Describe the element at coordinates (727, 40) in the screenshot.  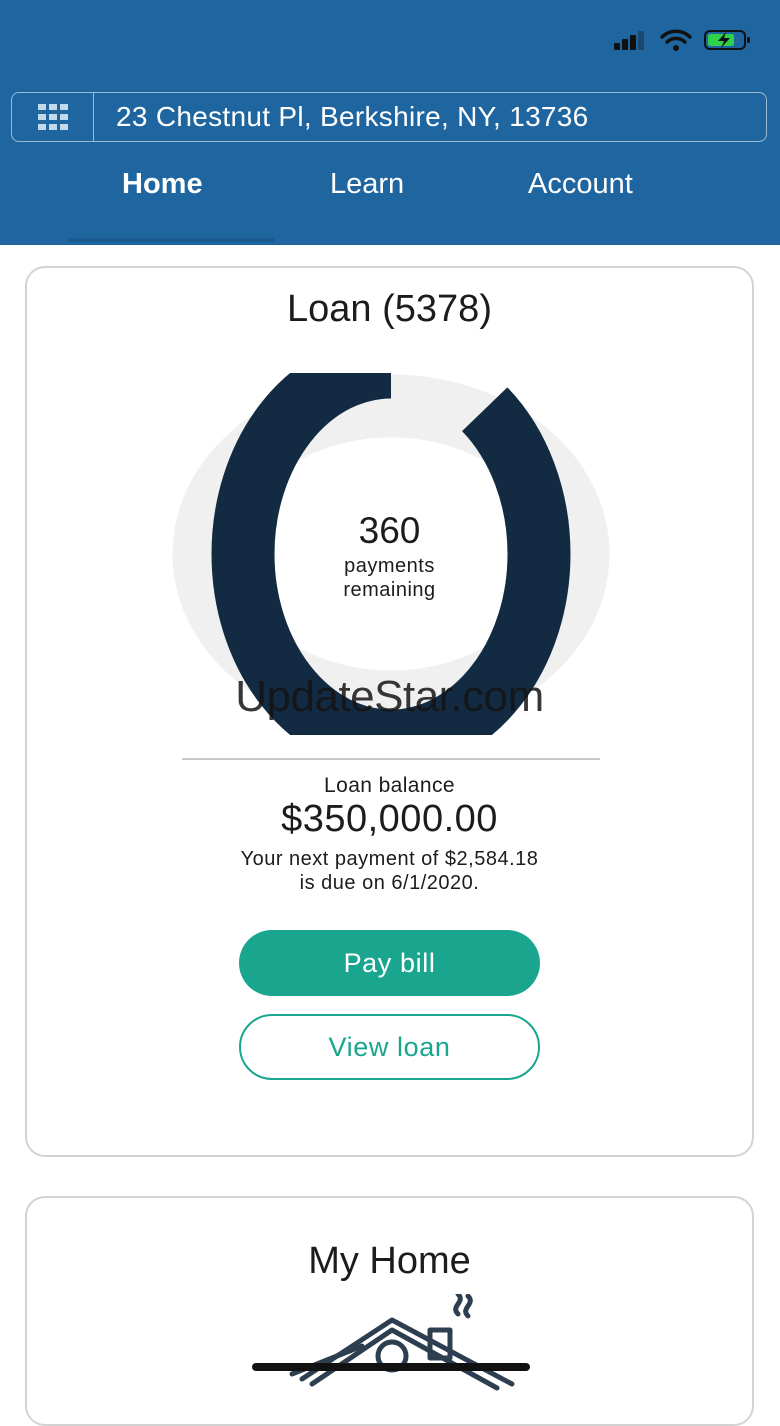
I see `battery-charging-icon` at that location.